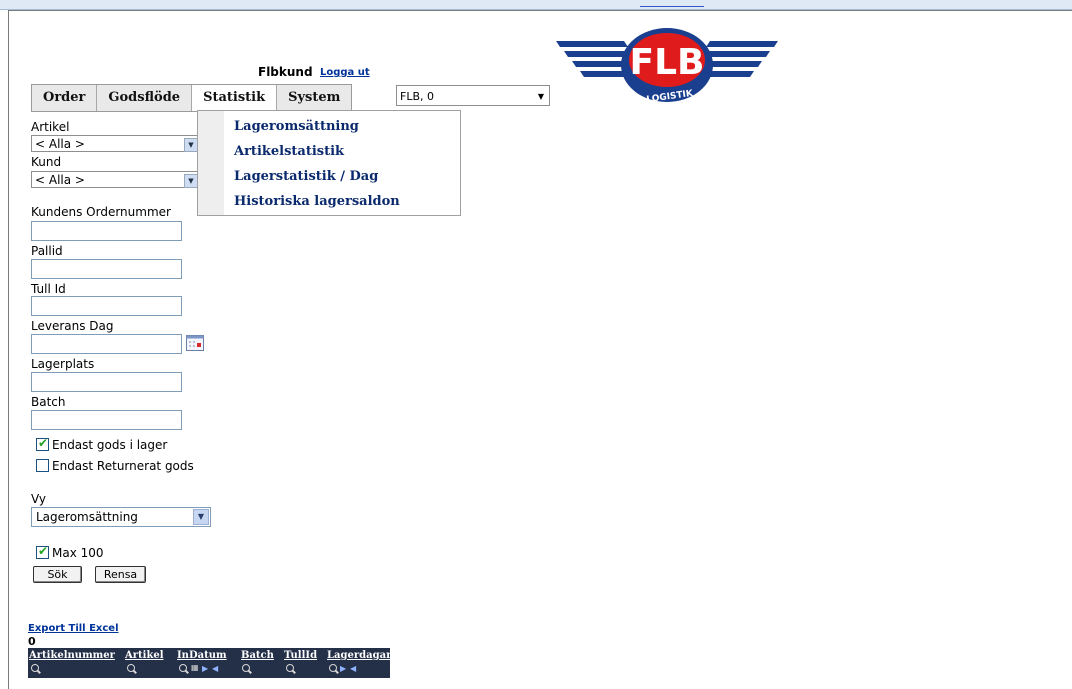  Describe the element at coordinates (285, 72) in the screenshot. I see `logged-in-user: Flbkund` at that location.